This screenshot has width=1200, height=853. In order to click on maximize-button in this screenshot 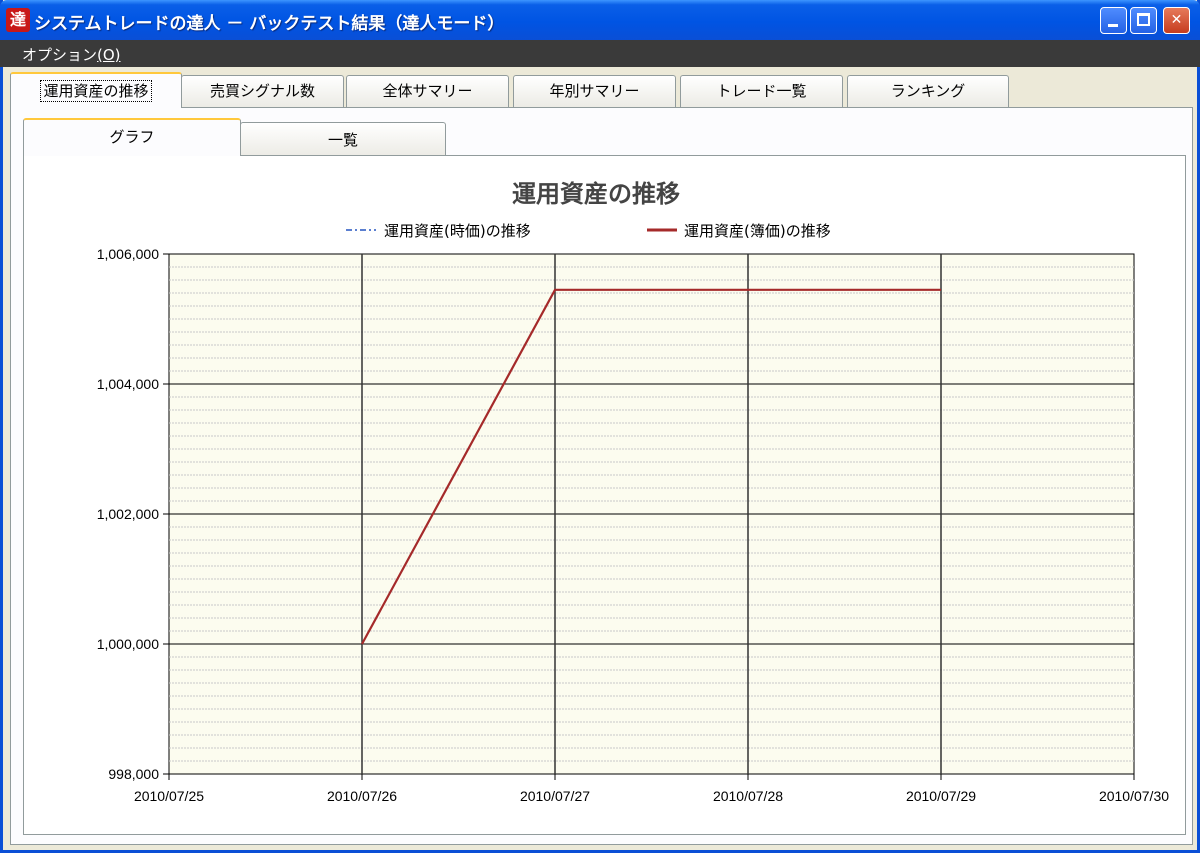, I will do `click(1143, 20)`.